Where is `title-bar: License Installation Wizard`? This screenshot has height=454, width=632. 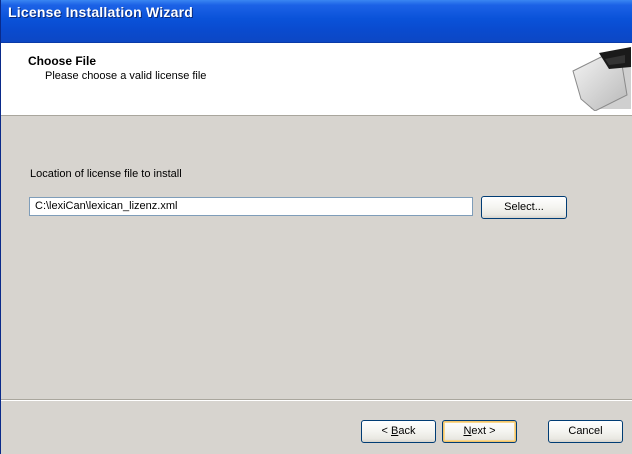
title-bar: License Installation Wizard is located at coordinates (316, 21).